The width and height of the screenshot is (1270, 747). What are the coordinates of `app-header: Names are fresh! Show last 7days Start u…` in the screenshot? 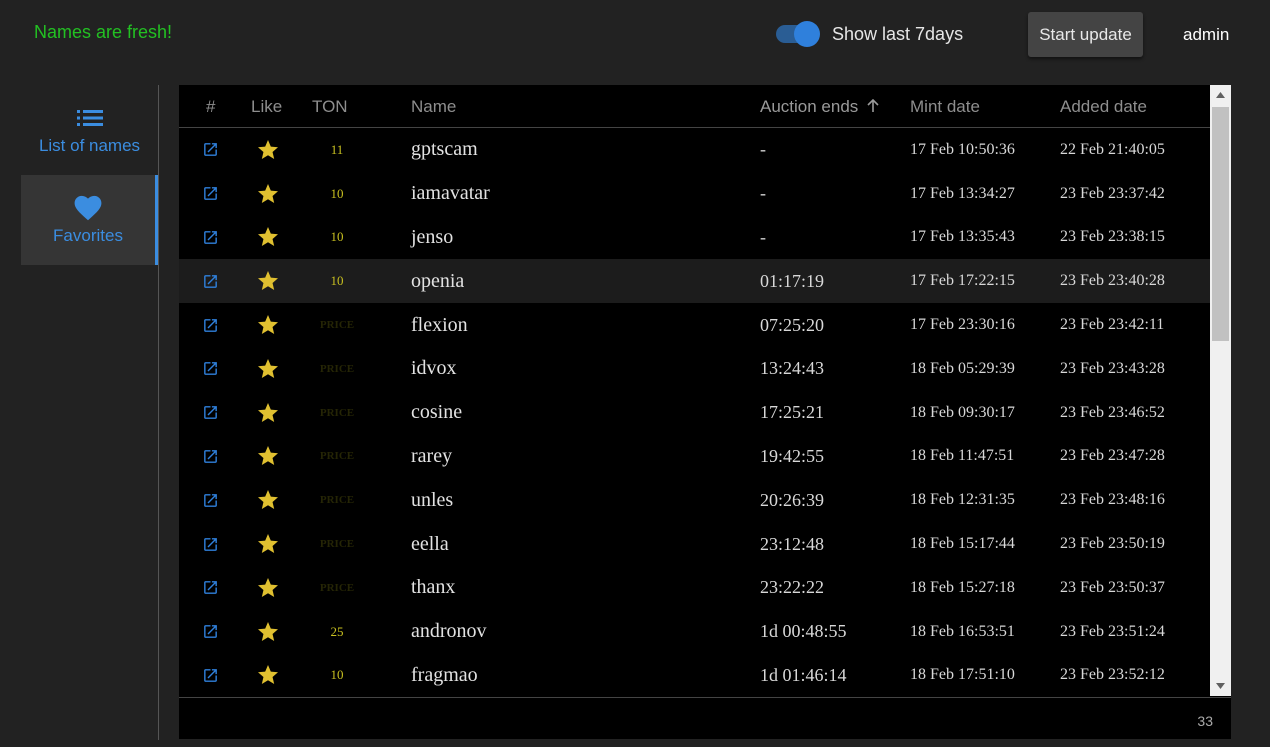 It's located at (635, 35).